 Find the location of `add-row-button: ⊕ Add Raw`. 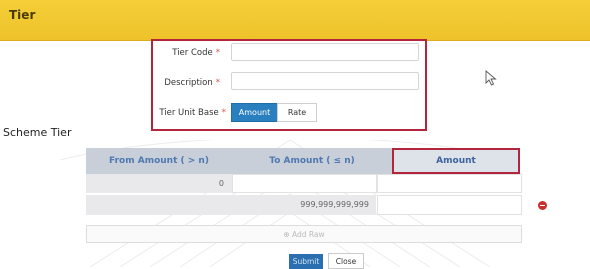

add-row-button: ⊕ Add Raw is located at coordinates (304, 234).